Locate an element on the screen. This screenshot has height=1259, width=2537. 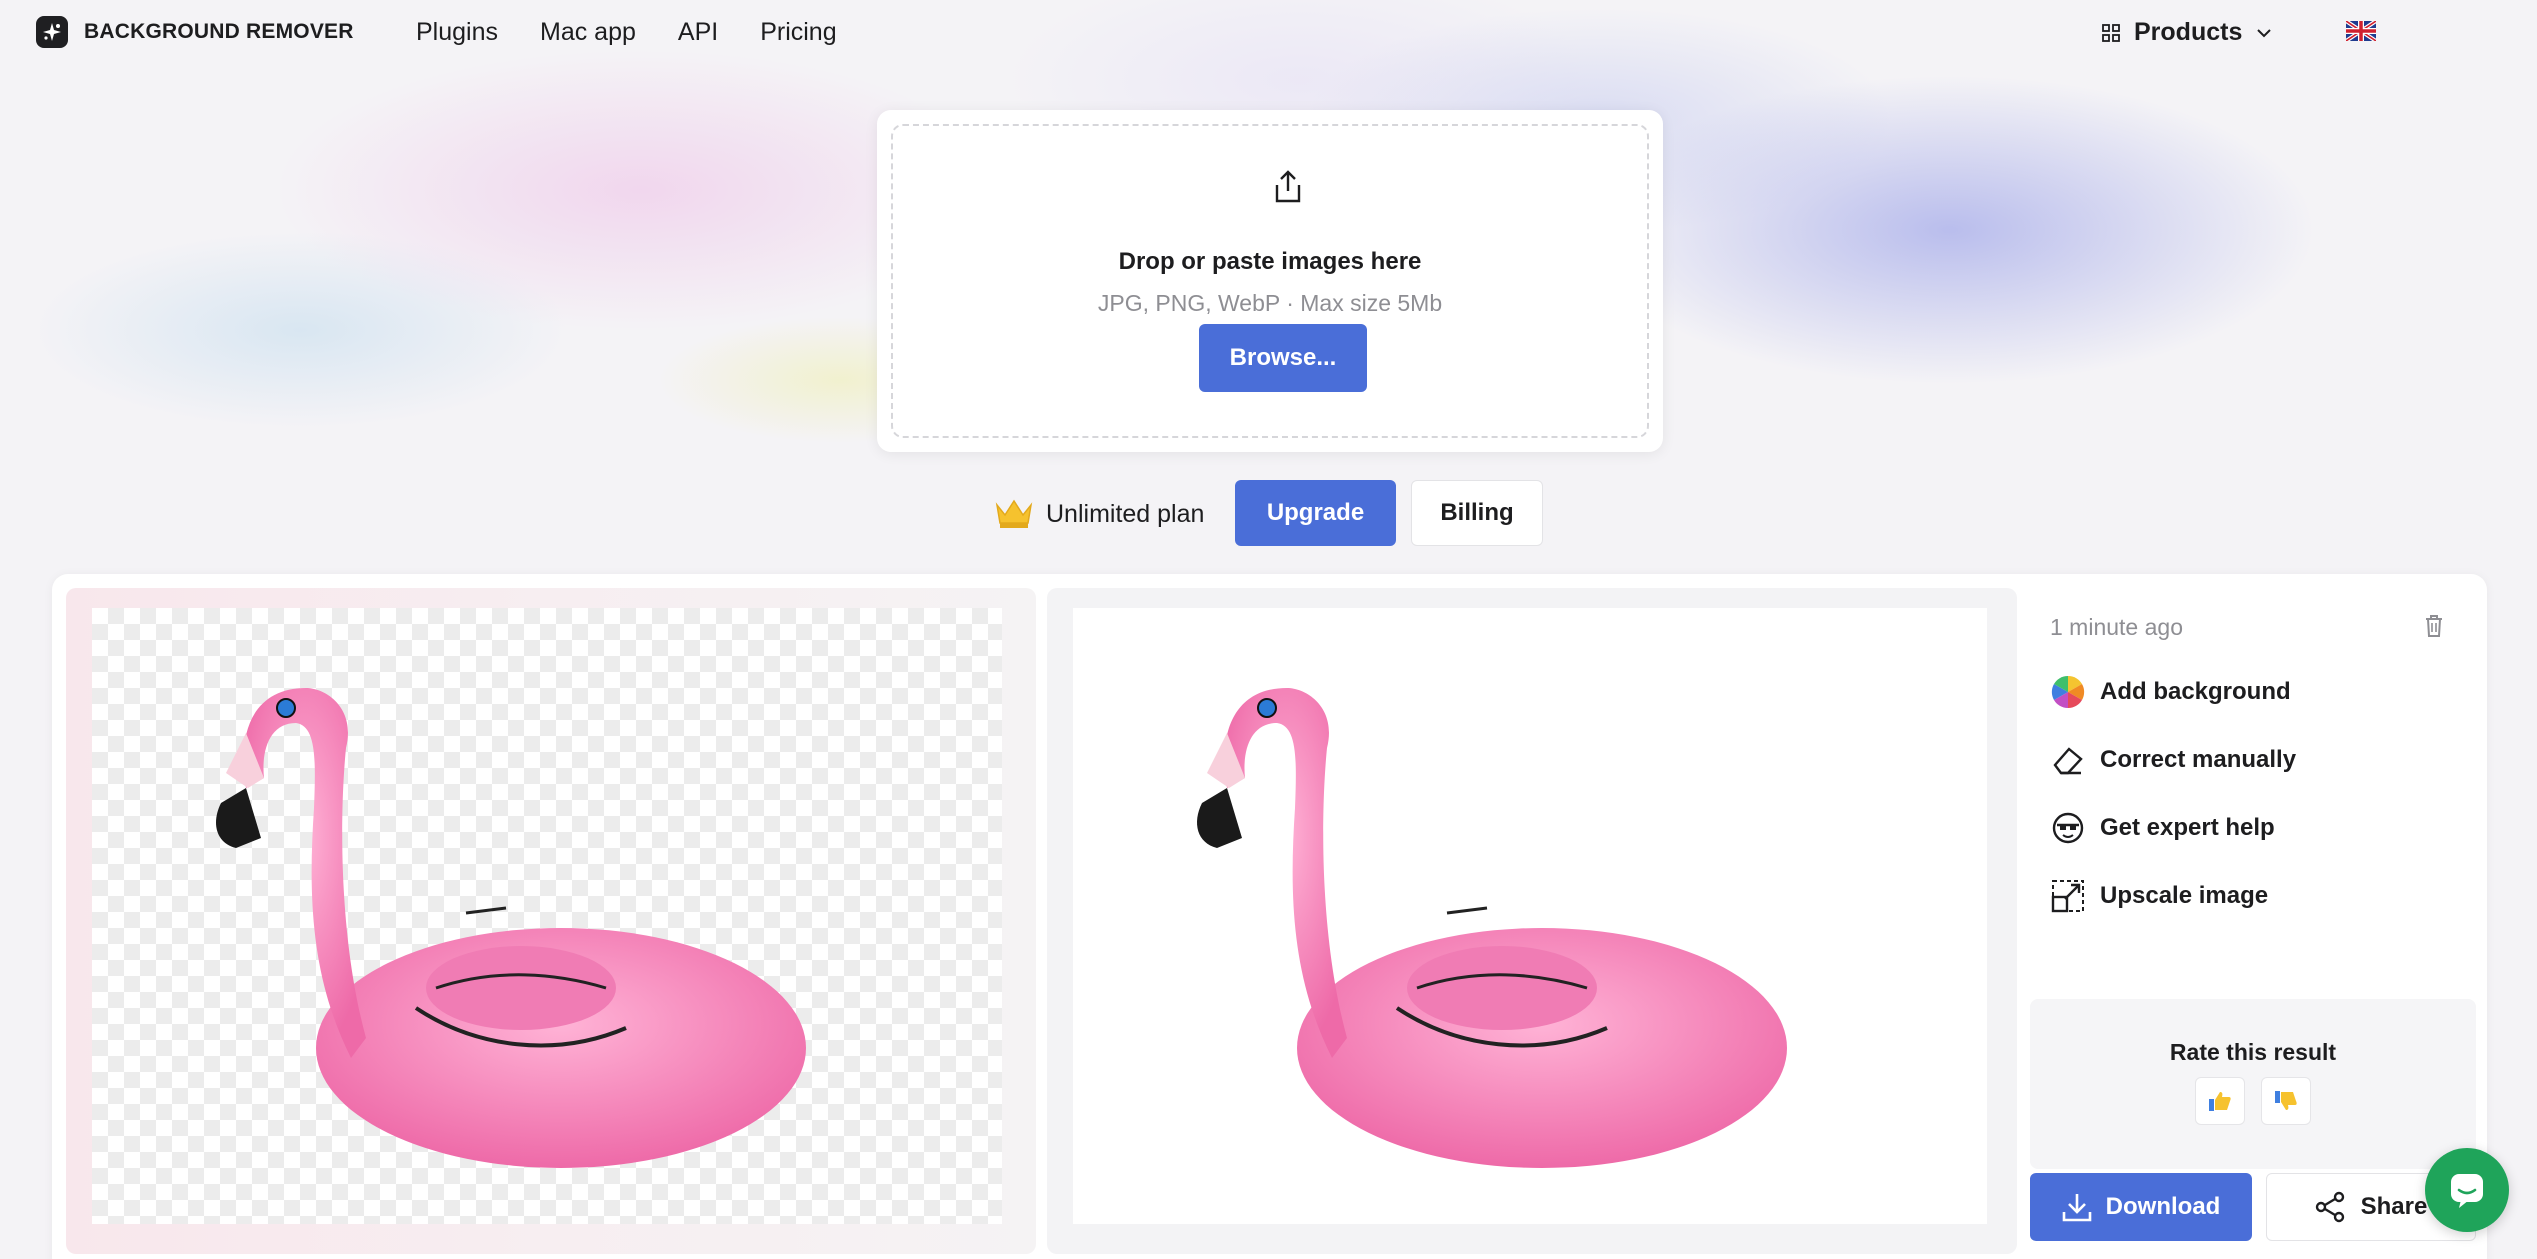
expert-icon is located at coordinates (2068, 828).